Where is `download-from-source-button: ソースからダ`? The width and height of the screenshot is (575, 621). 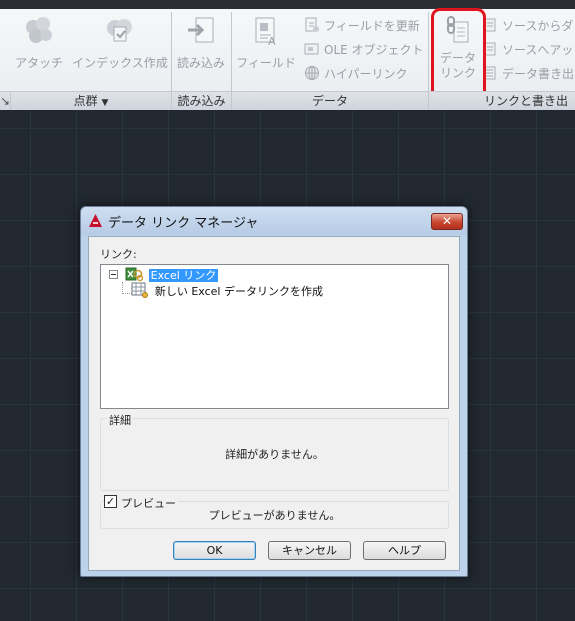 download-from-source-button: ソースからダ is located at coordinates (527, 26).